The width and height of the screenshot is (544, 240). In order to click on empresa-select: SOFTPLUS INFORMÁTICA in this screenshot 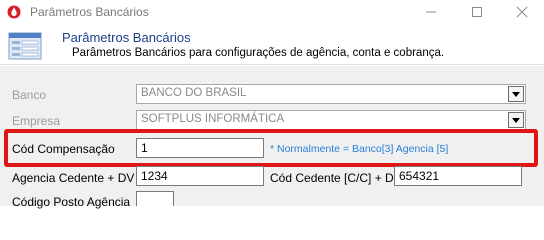, I will do `click(331, 120)`.